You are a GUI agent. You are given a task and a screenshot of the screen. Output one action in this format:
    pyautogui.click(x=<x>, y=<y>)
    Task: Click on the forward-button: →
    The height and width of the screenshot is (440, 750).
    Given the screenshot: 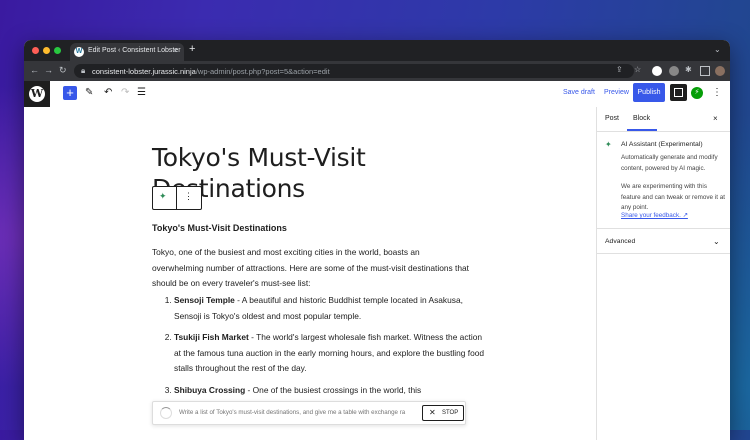 What is the action you would take?
    pyautogui.click(x=48, y=70)
    